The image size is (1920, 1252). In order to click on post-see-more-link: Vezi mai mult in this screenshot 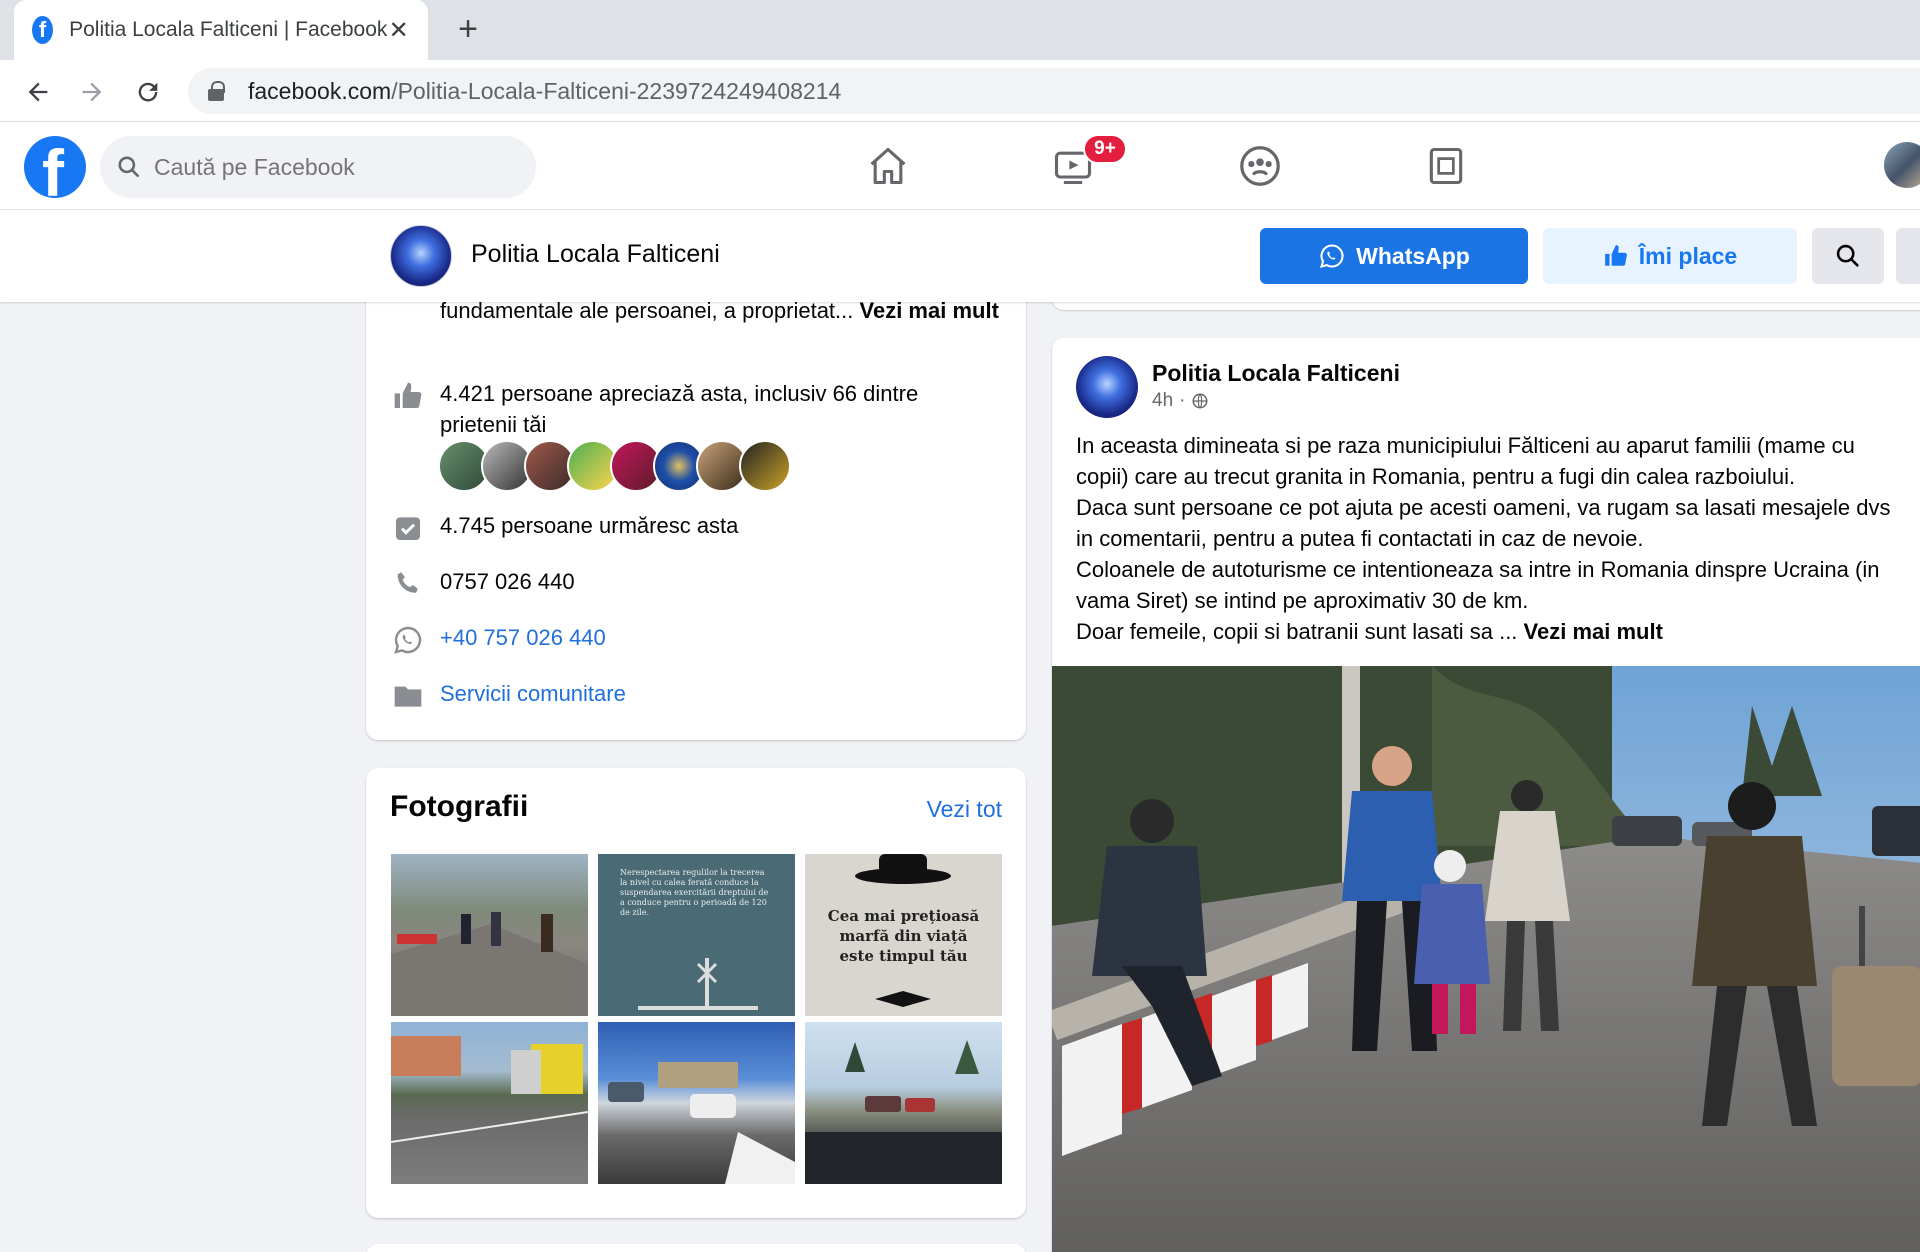, I will do `click(1593, 631)`.